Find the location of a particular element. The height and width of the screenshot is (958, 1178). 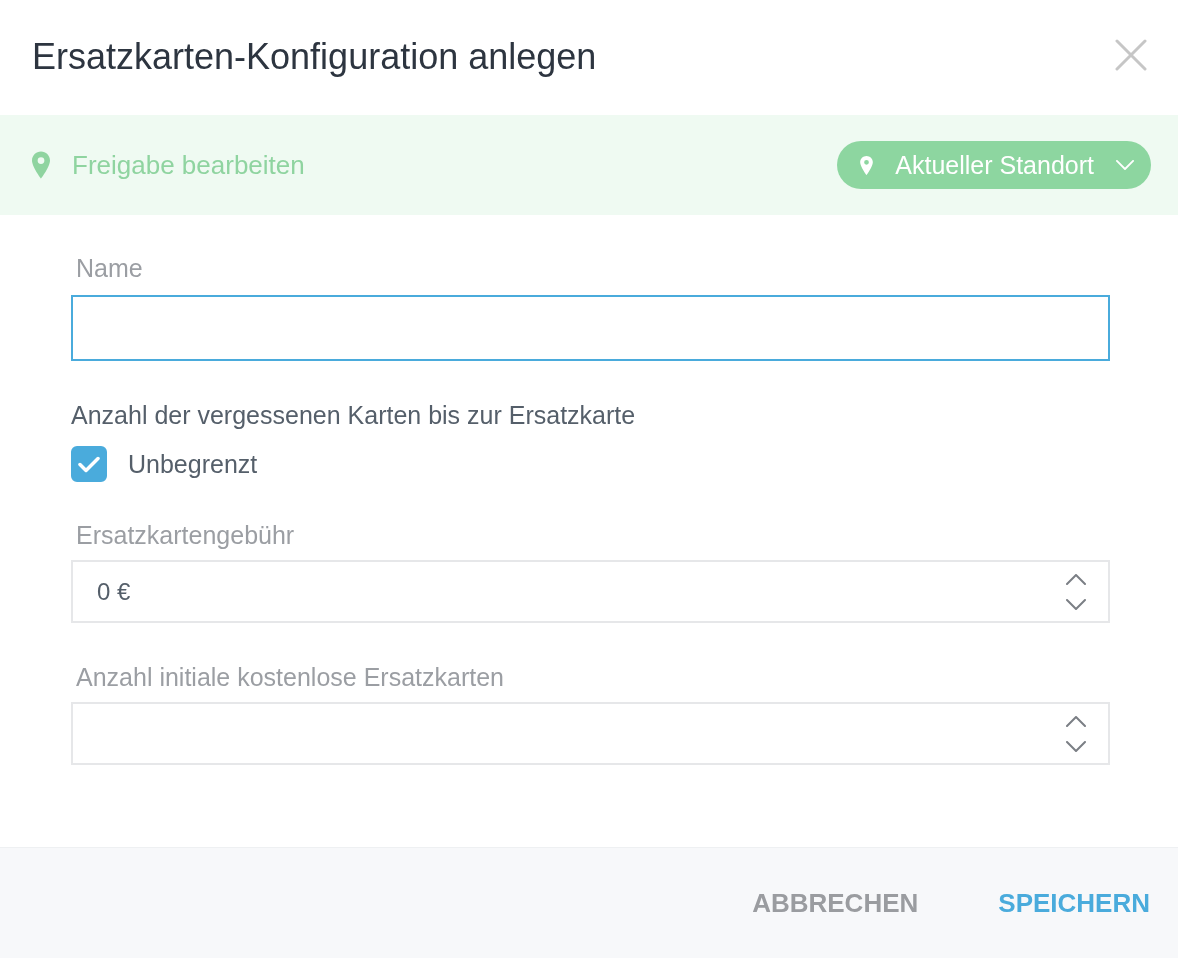

share-link: Freigabe bearbeiten is located at coordinates (168, 165).